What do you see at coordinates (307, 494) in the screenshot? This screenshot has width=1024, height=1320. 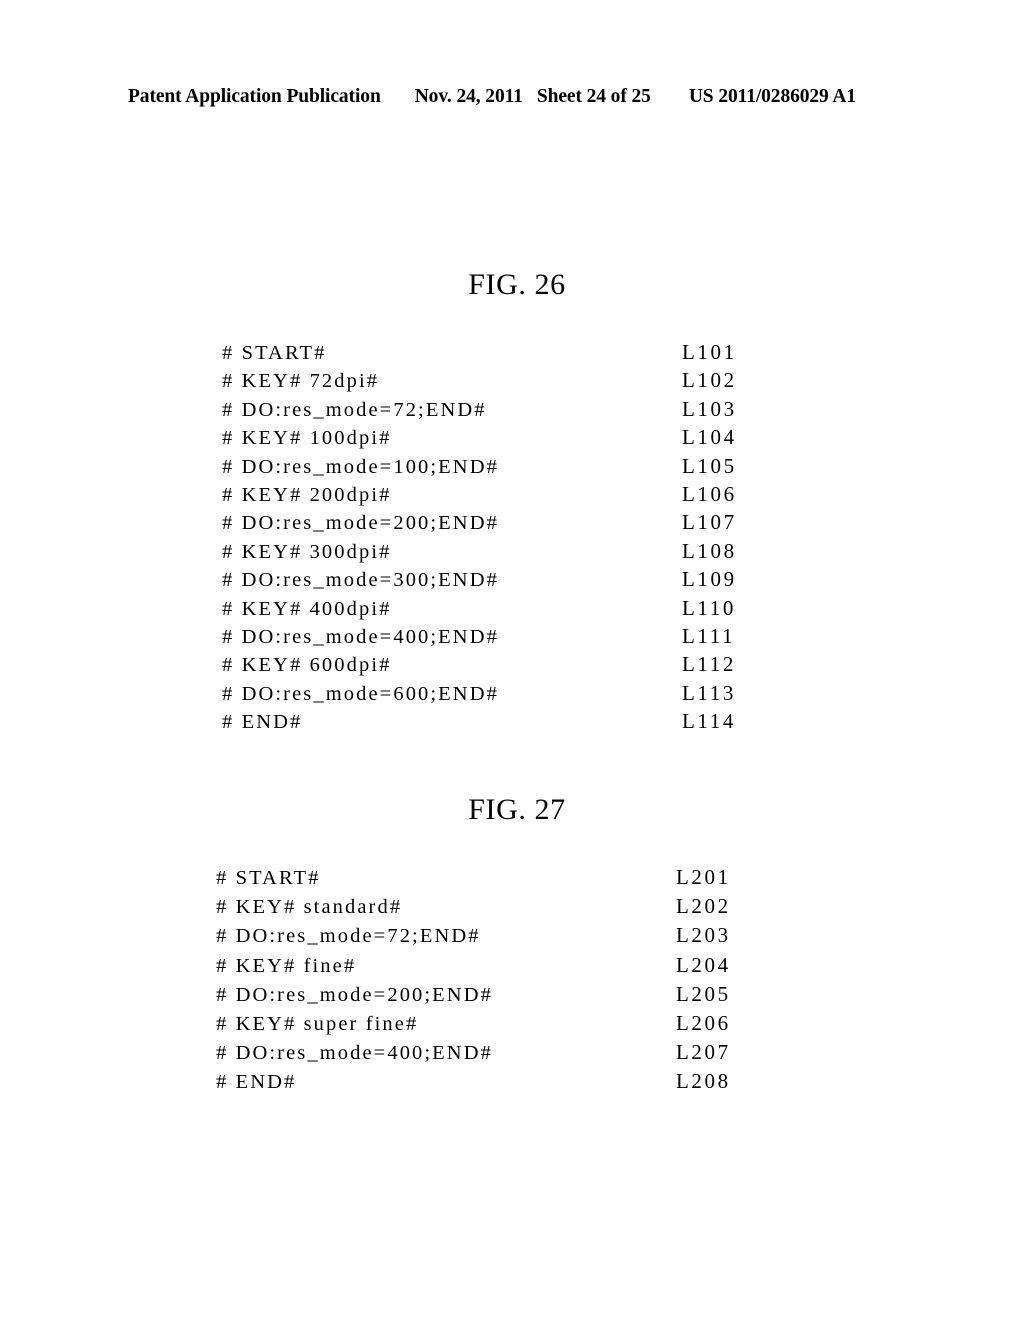 I see `code-line-text: # KEY# 200dpi#` at bounding box center [307, 494].